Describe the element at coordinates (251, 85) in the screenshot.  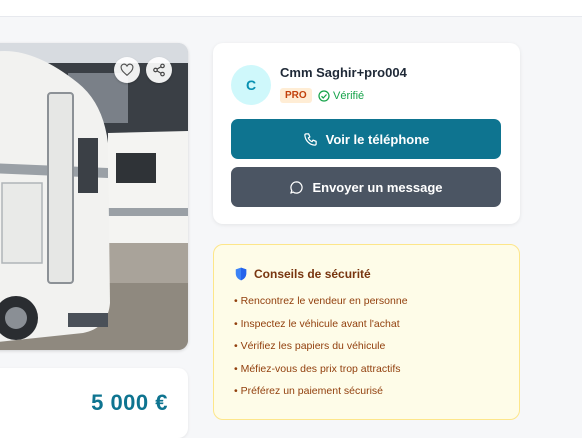
I see `avatar: C` at that location.